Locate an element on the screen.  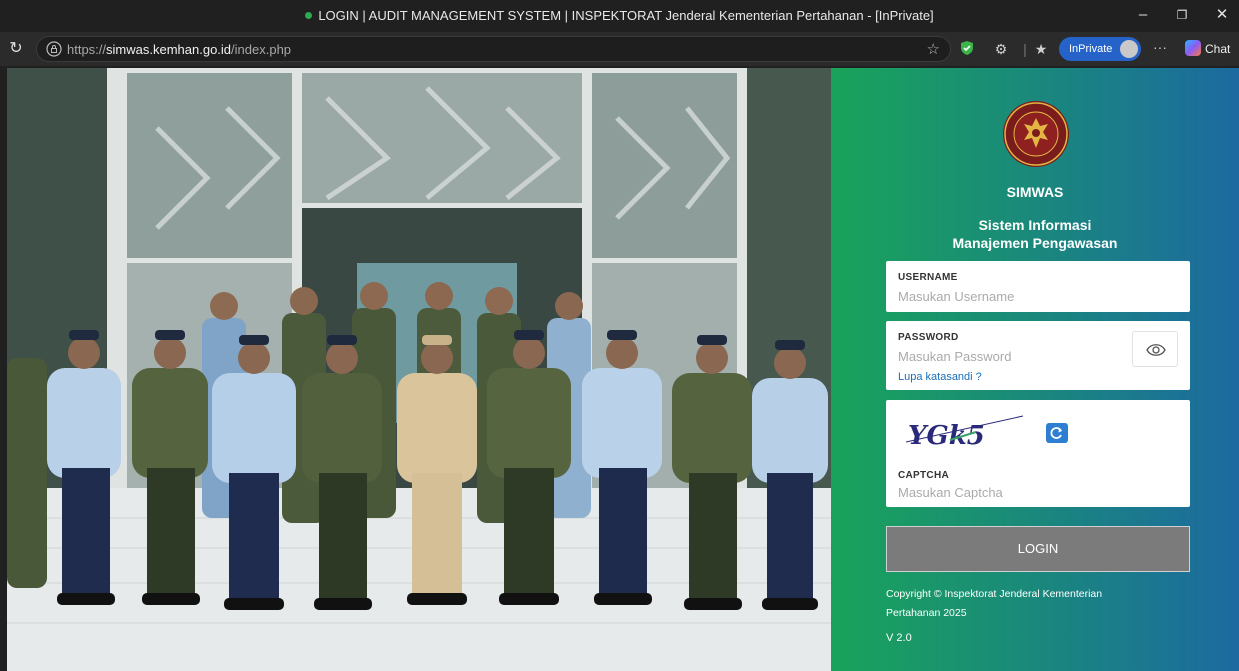
copilot-chat-button: Chat is located at coordinates (1207, 48).